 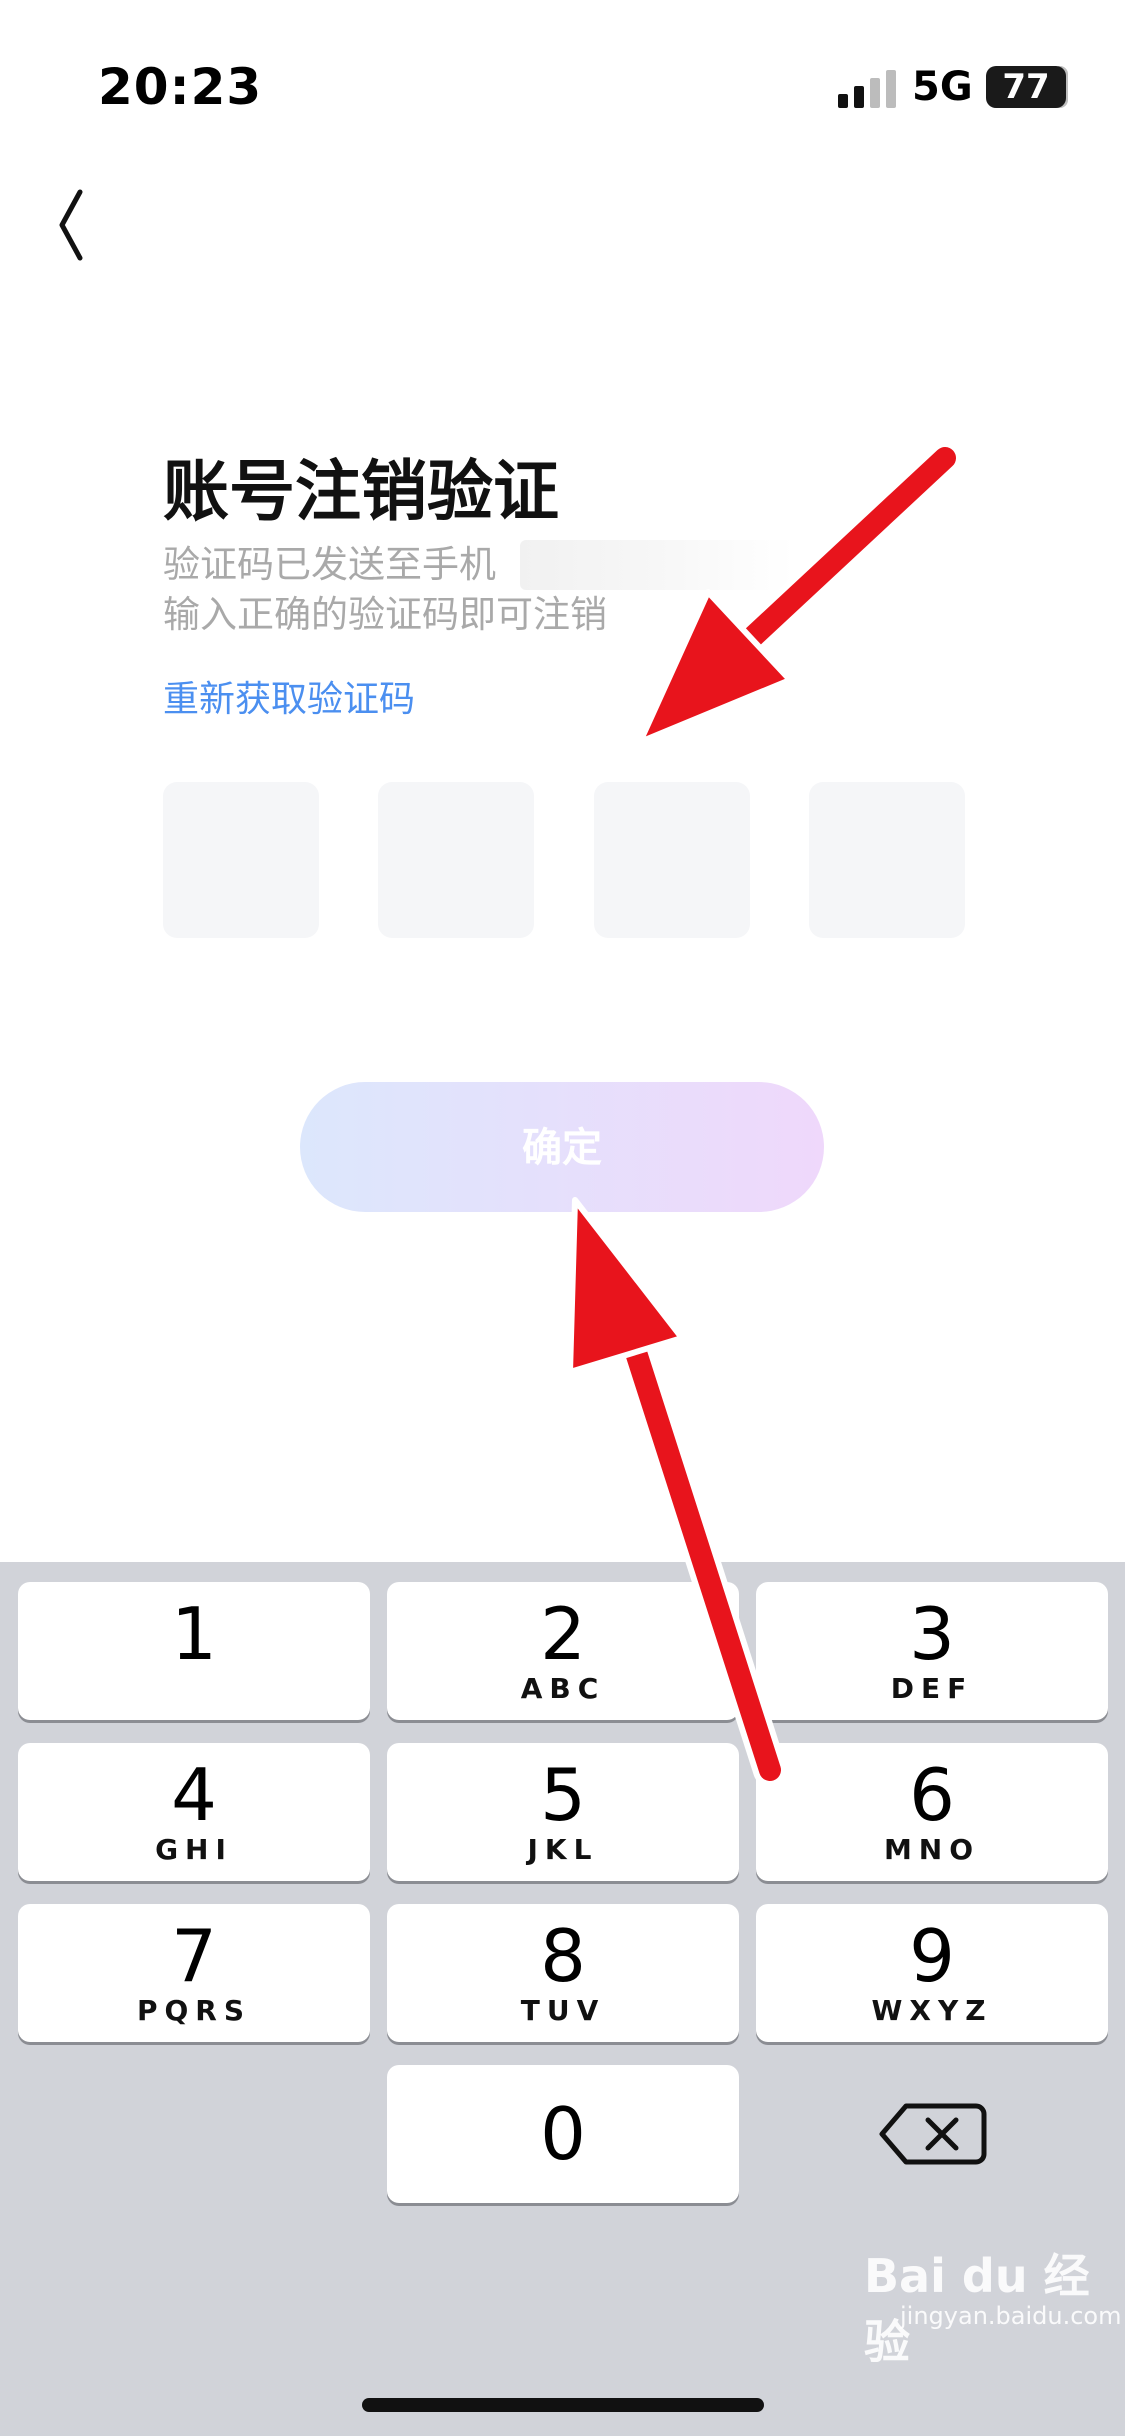 I want to click on key-number: 2, so click(x=563, y=1634).